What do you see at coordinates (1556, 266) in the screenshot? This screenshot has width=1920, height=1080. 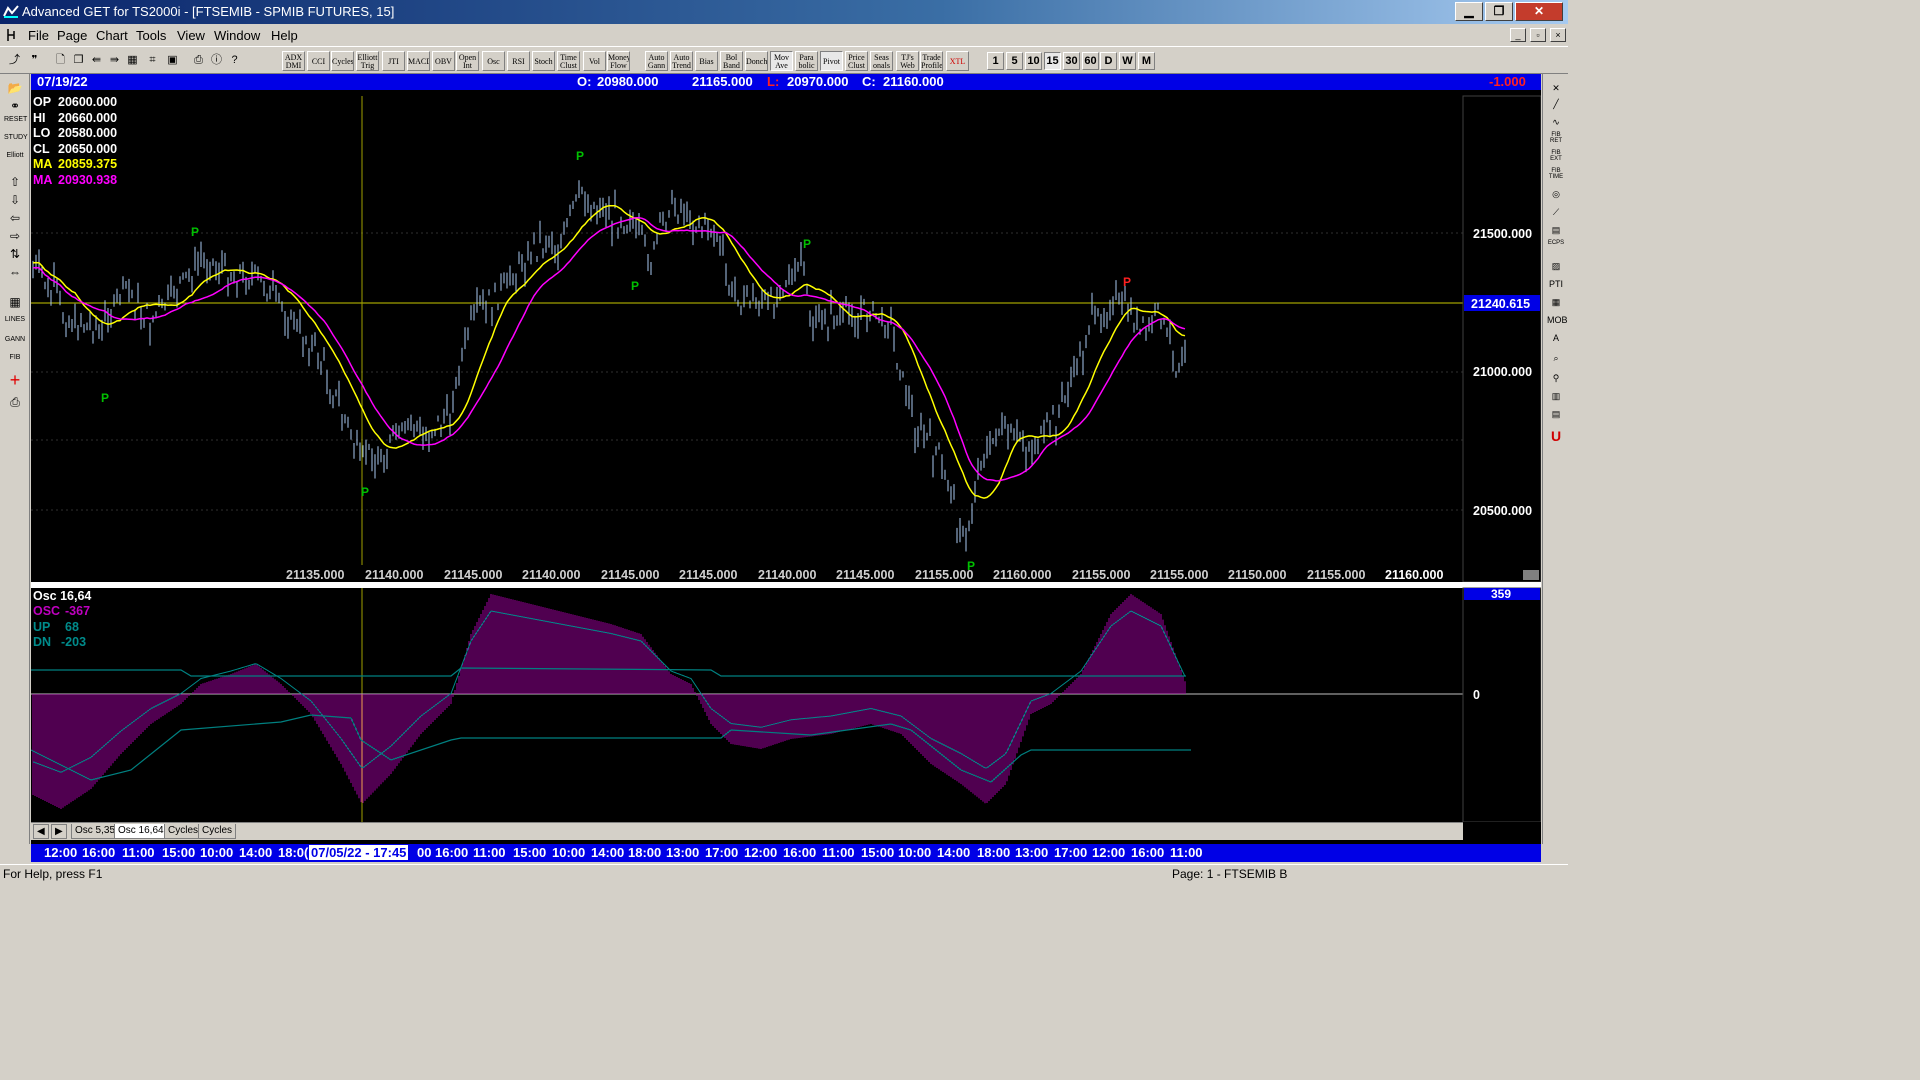 I see `pattern-tool-icon: ▨` at bounding box center [1556, 266].